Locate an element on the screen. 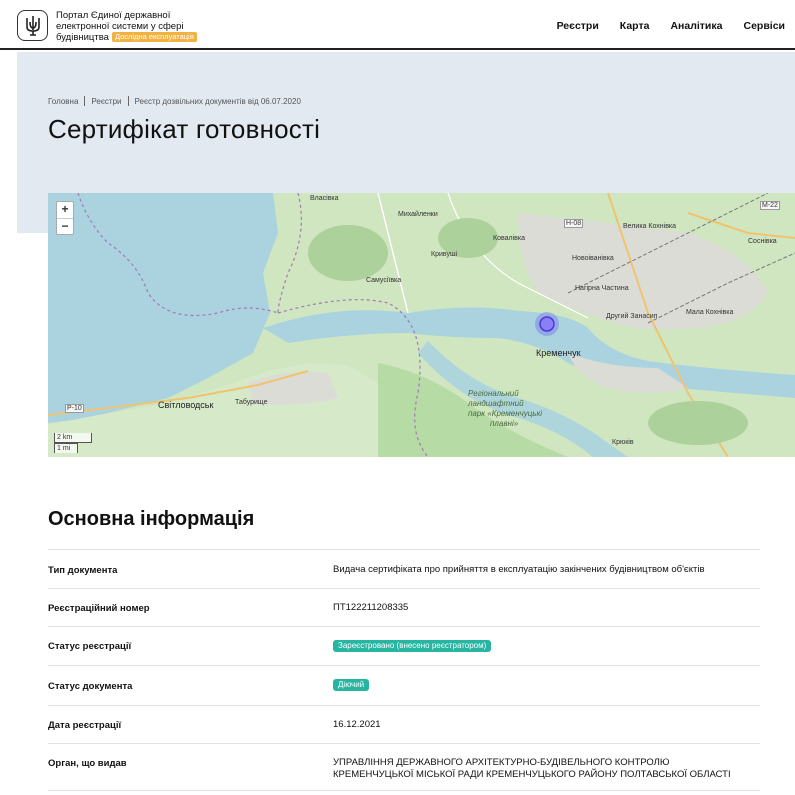  info-row-doc-status: Статус документа Діючий is located at coordinates (404, 685).